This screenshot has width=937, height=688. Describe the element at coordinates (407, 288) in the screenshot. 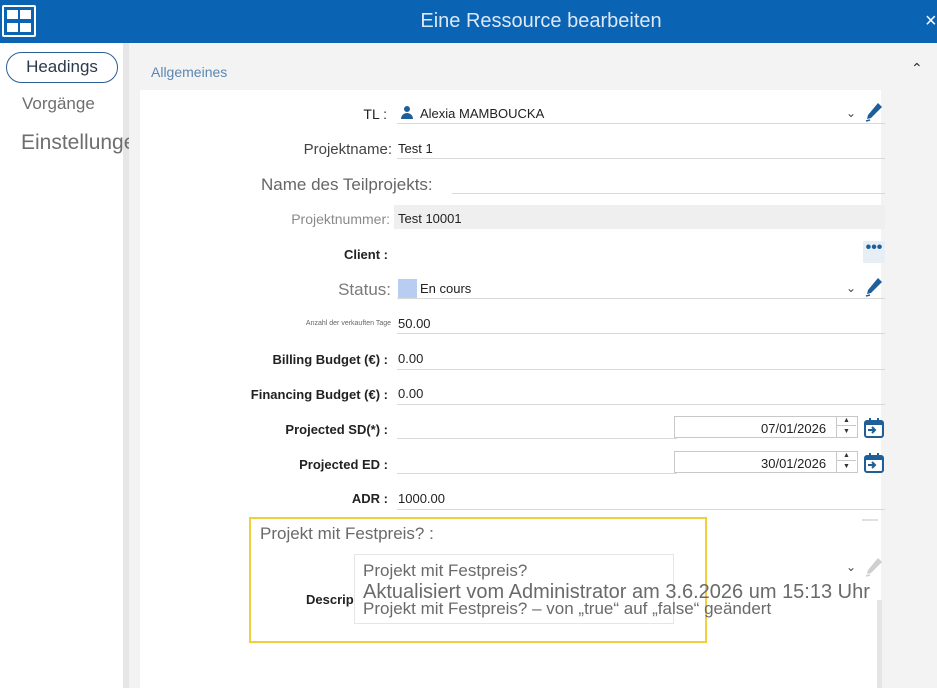

I see `status-color-swatch` at that location.